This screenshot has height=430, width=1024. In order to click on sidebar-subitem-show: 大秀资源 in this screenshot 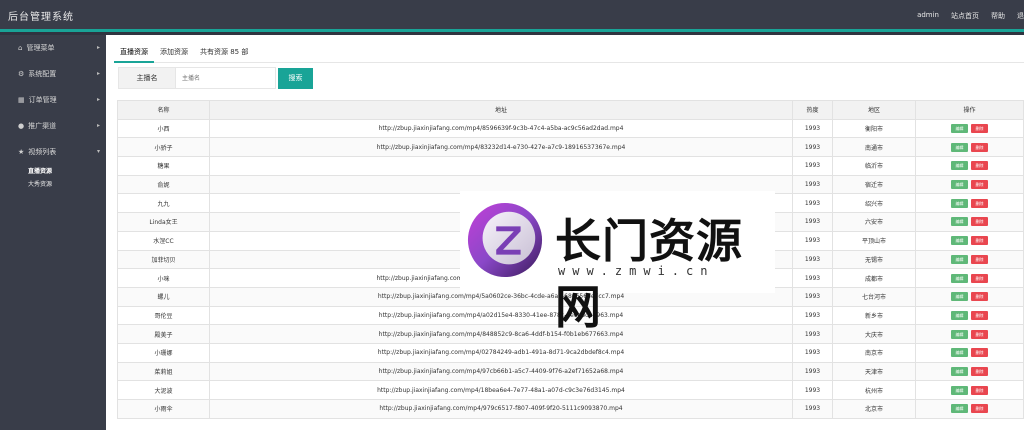, I will do `click(67, 184)`.